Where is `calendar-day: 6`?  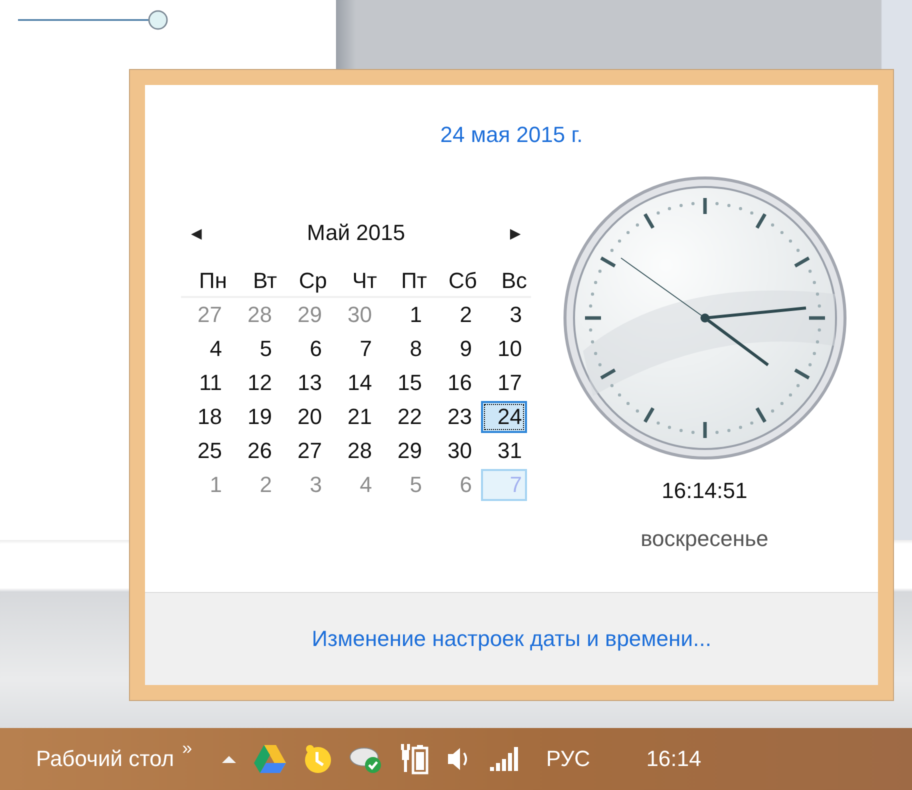
calendar-day: 6 is located at coordinates (304, 349).